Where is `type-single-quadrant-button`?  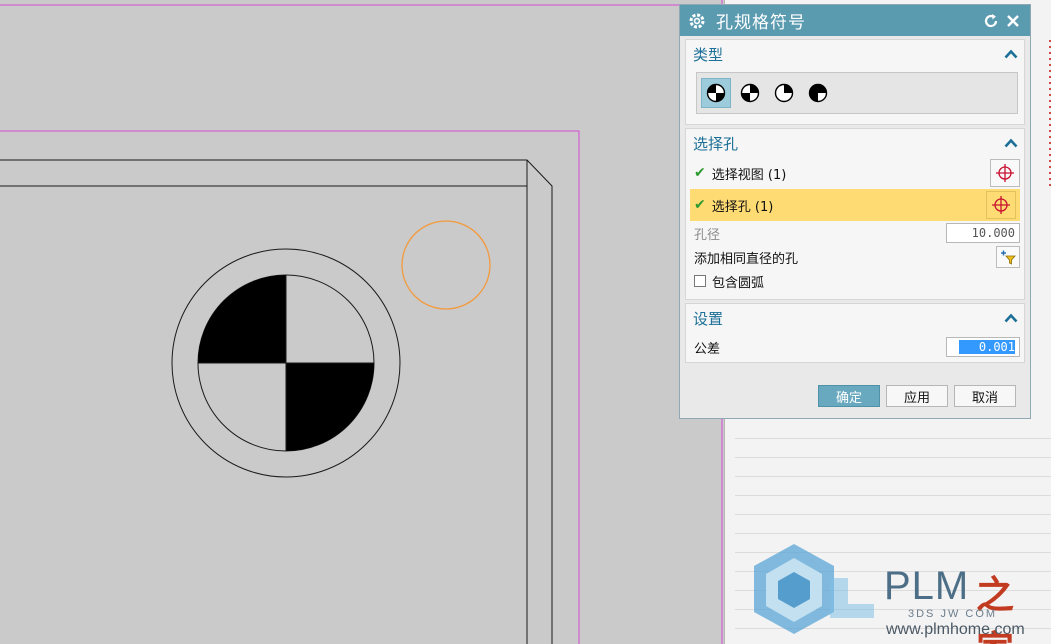
type-single-quadrant-button is located at coordinates (784, 93).